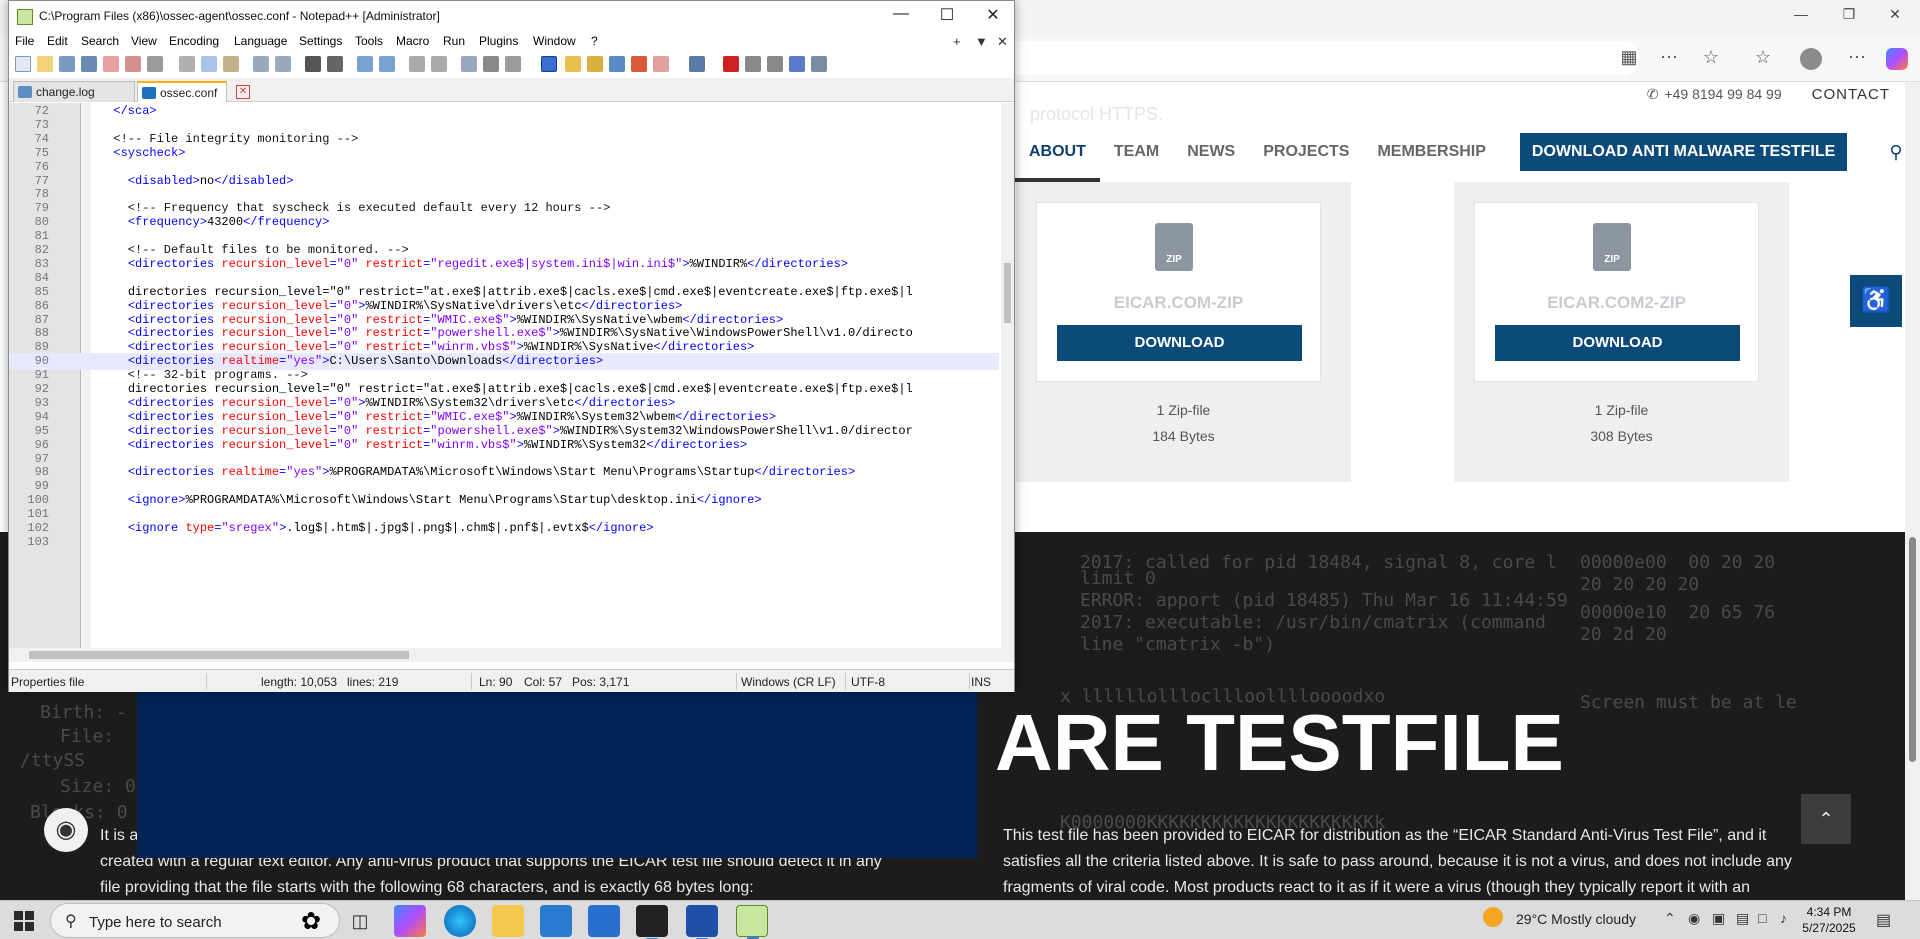 This screenshot has width=1920, height=939. Describe the element at coordinates (549, 64) in the screenshot. I see `udl-icon` at that location.